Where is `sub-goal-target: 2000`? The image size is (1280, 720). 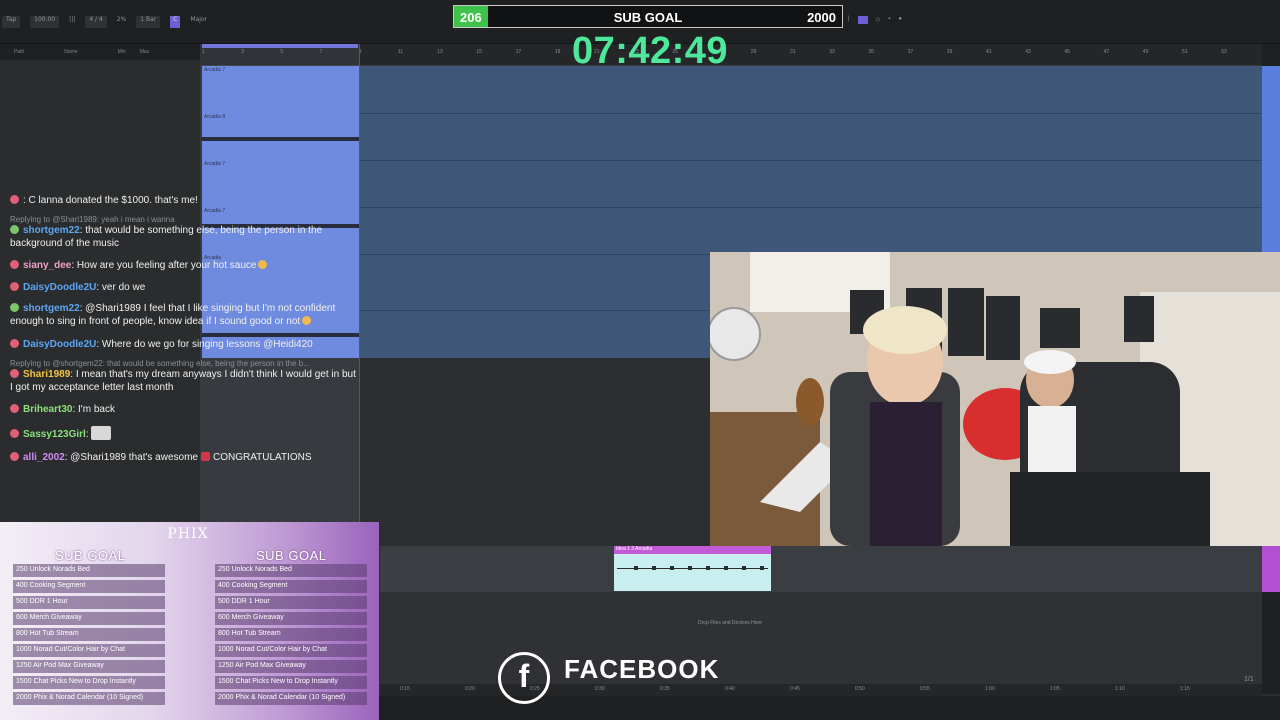 sub-goal-target: 2000 is located at coordinates (821, 17).